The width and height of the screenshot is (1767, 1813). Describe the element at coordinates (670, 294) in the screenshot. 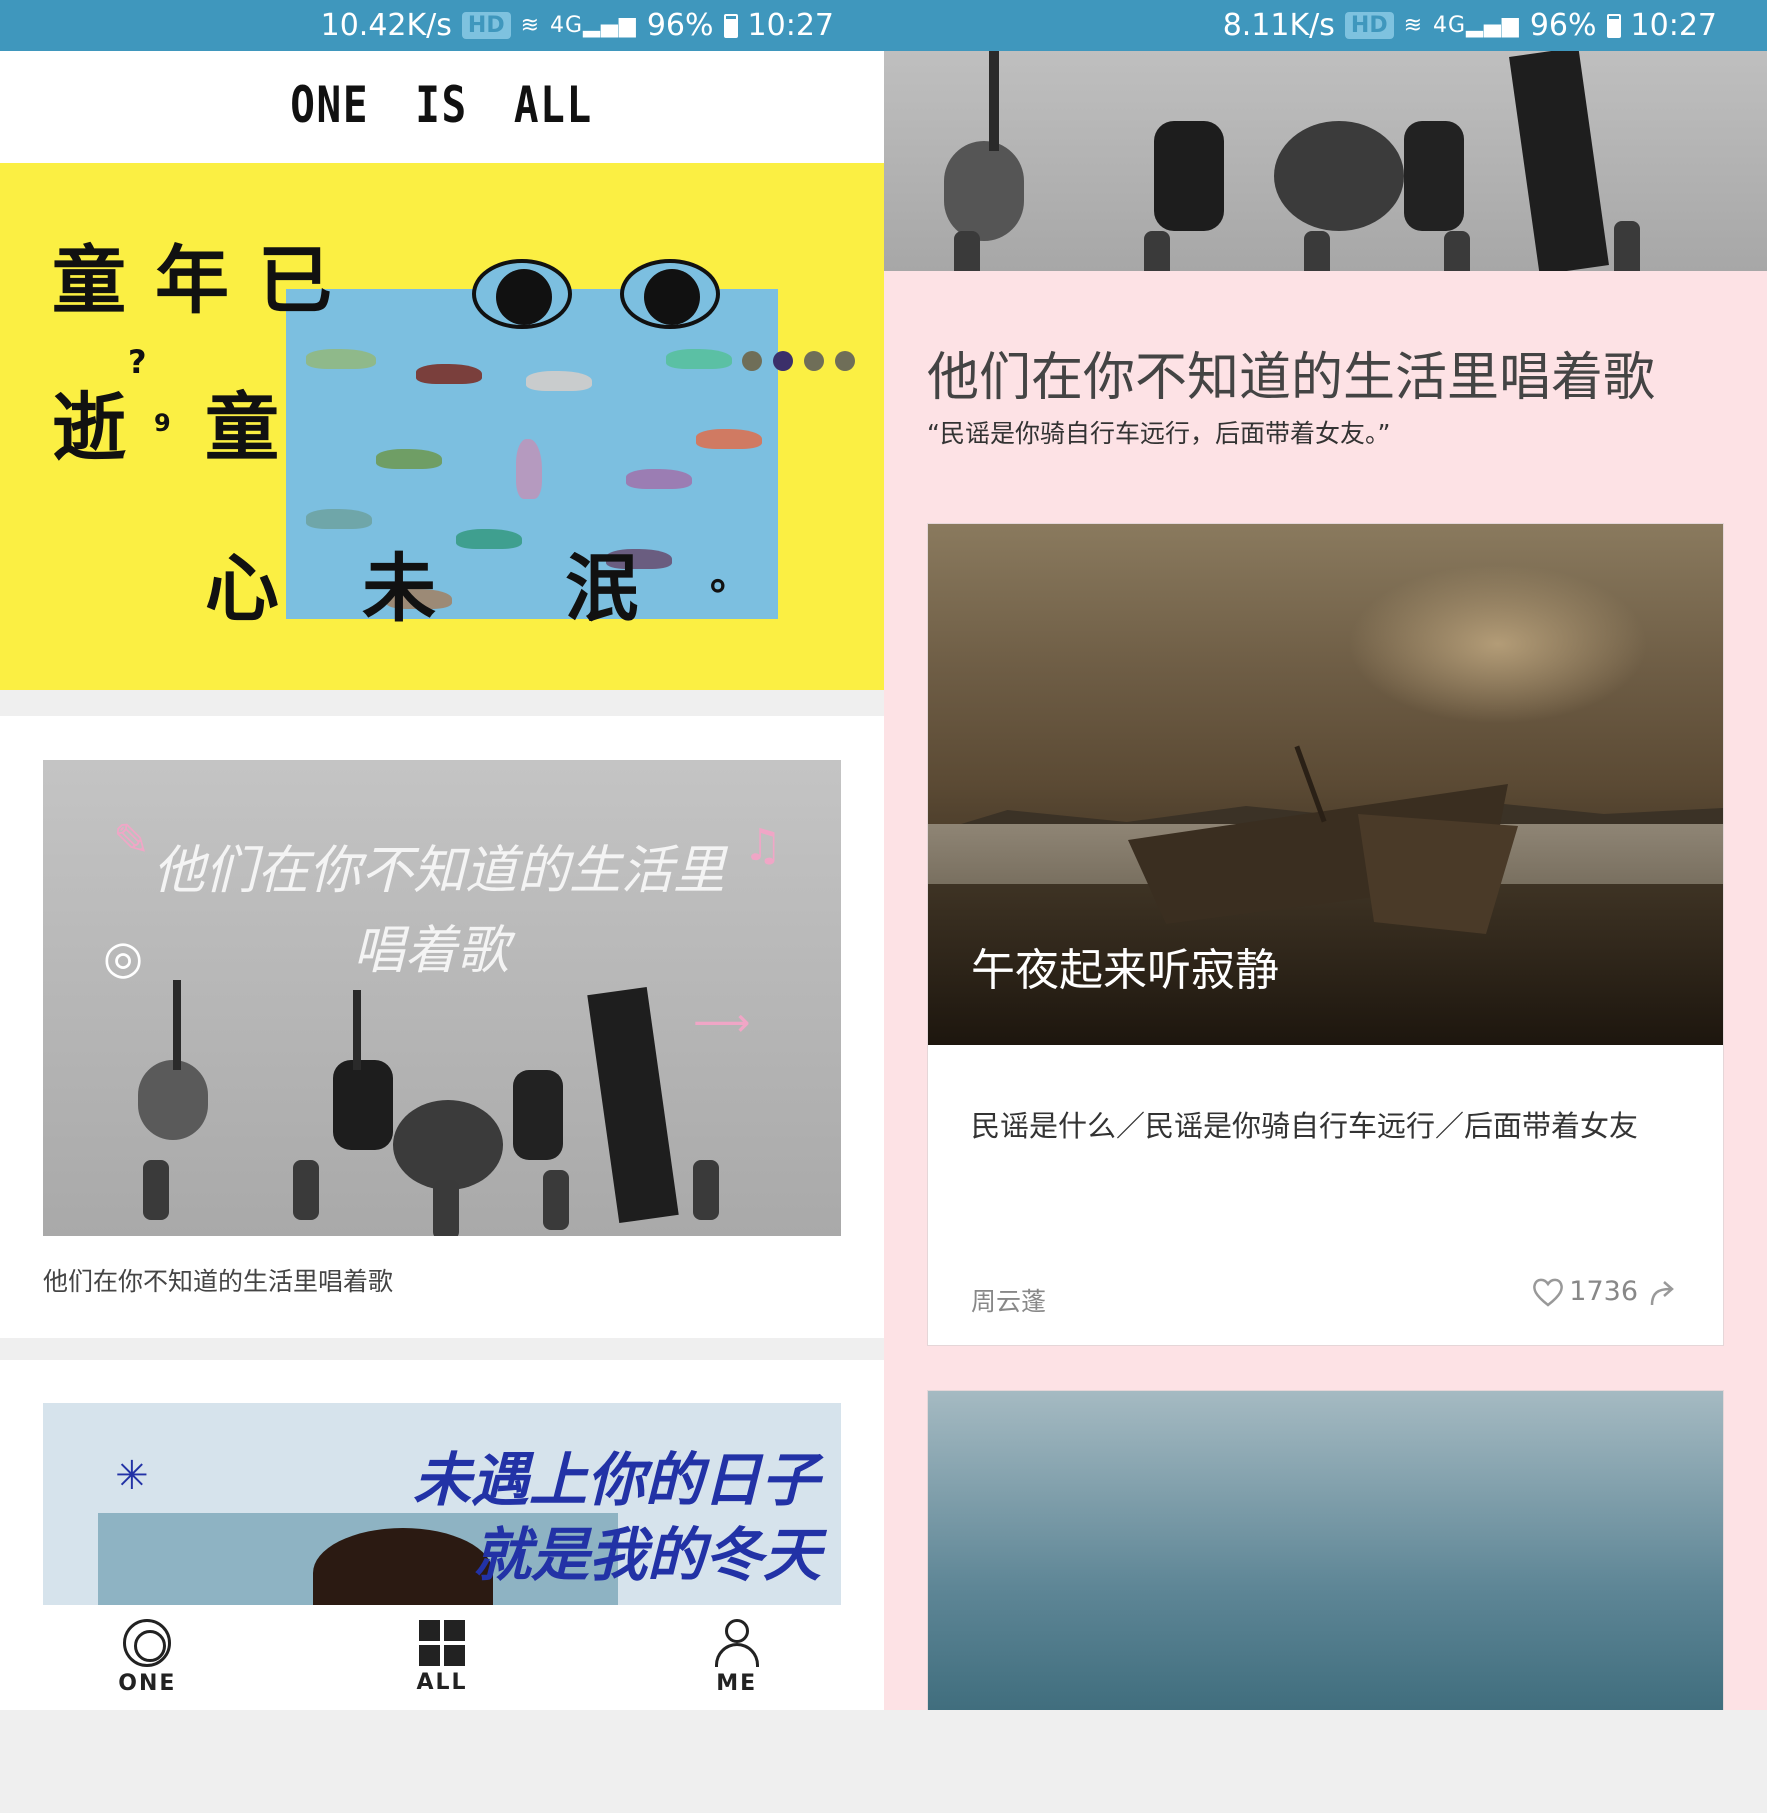

I see `eye-icon` at that location.